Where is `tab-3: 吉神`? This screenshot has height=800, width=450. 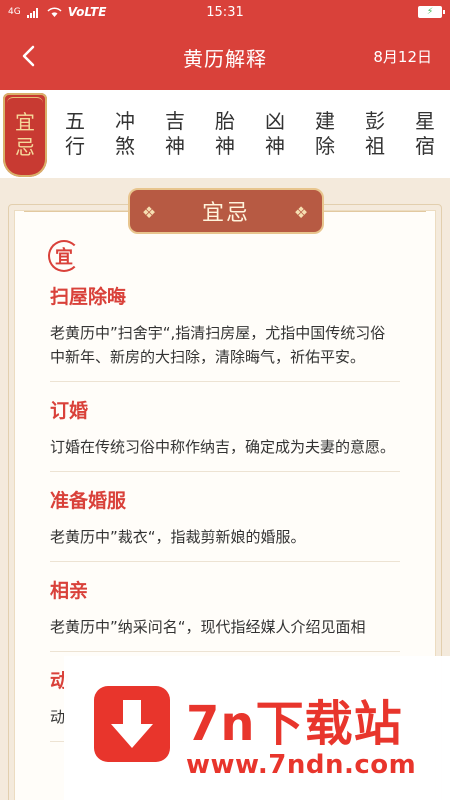
tab-3: 吉神 is located at coordinates (175, 134).